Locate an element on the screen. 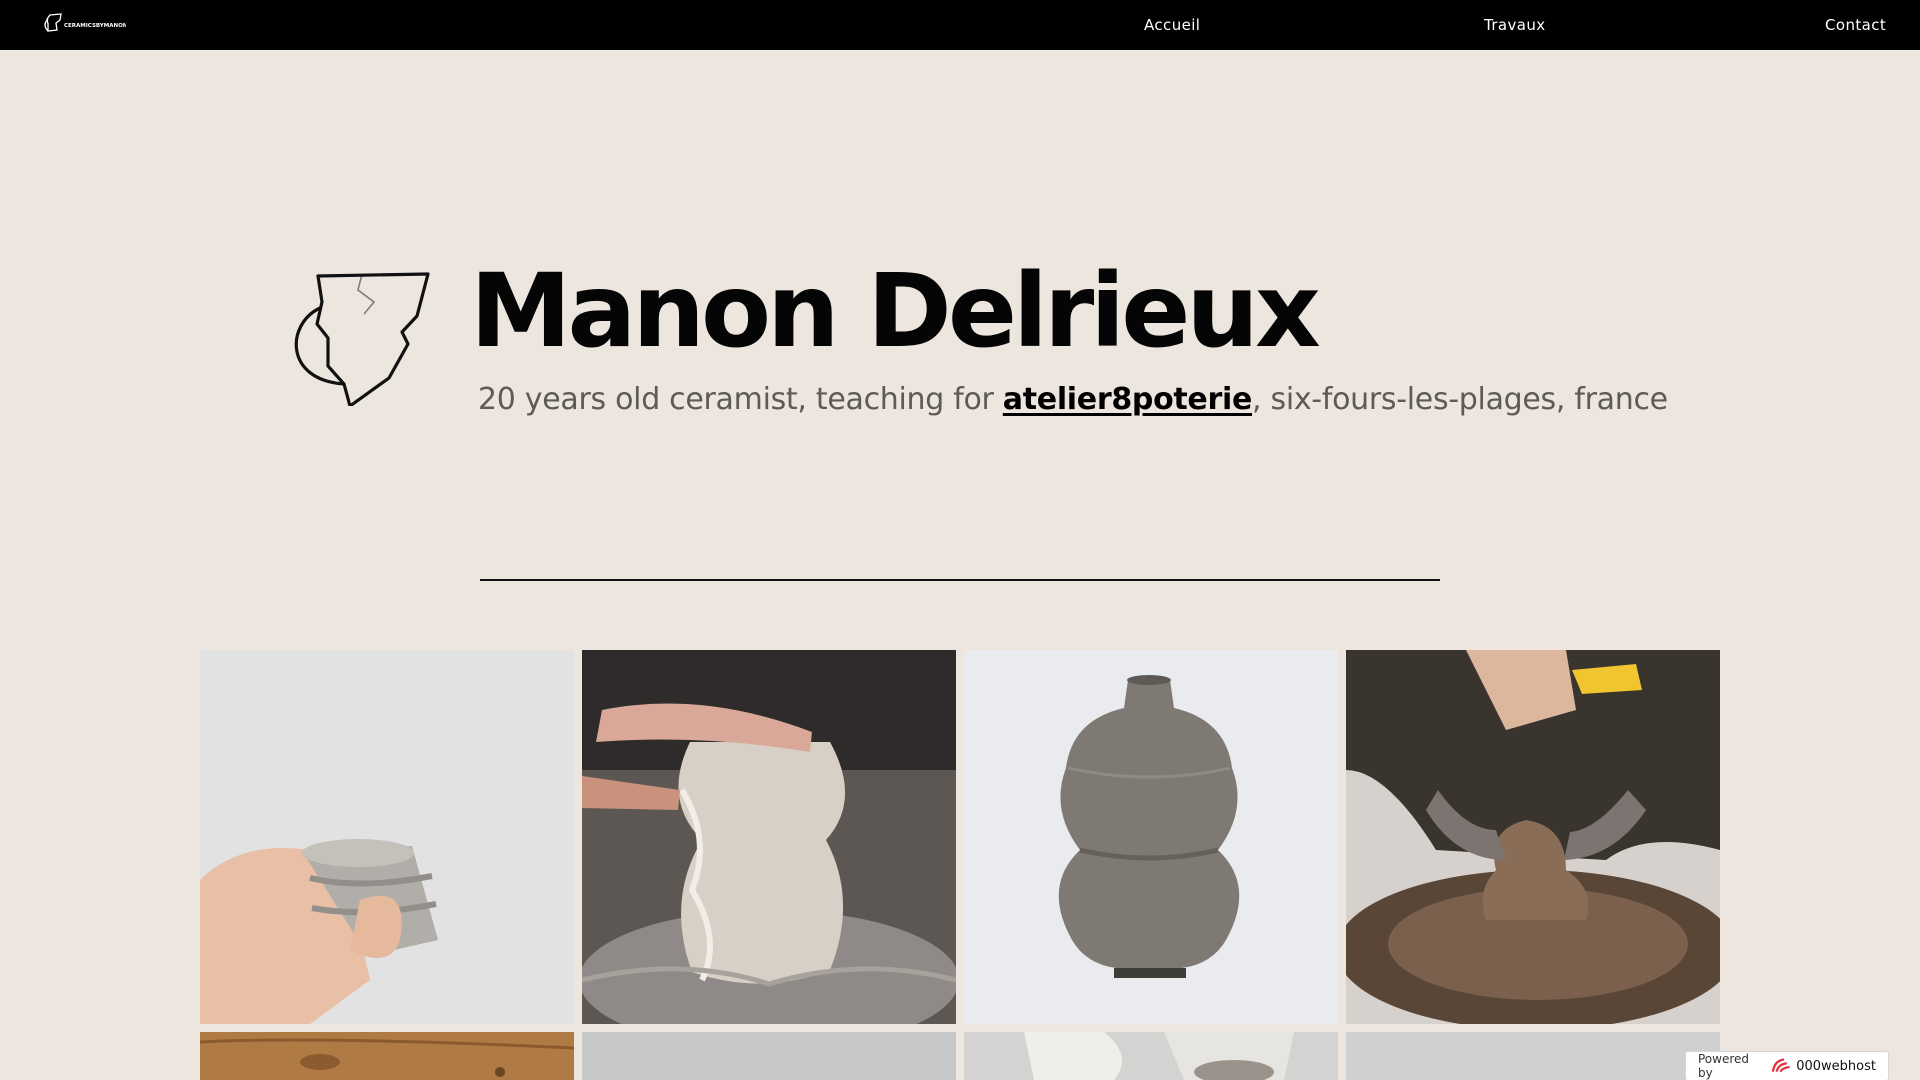 This screenshot has height=1080, width=1920. svg-text: CERAMICSBYMANON is located at coordinates (95, 26).